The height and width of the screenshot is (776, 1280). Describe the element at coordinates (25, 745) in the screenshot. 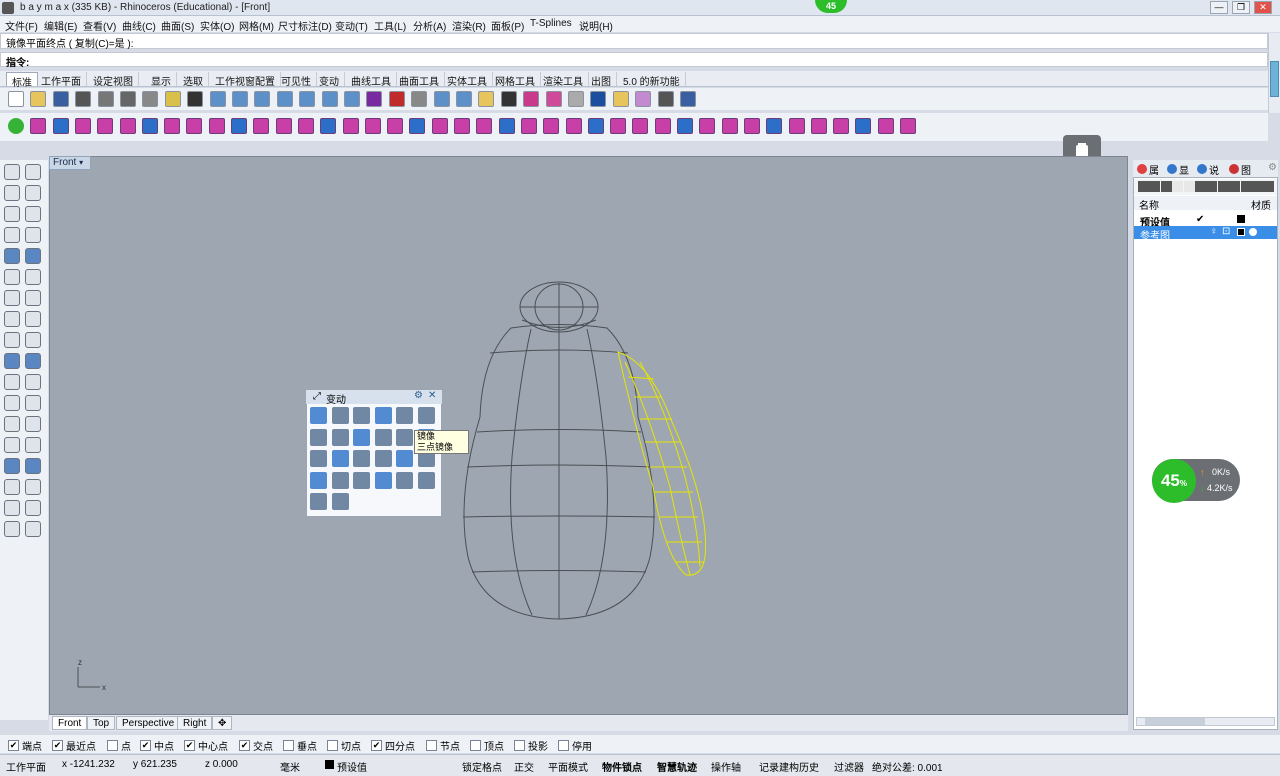

I see `osnap-0: ✔ 端点` at that location.